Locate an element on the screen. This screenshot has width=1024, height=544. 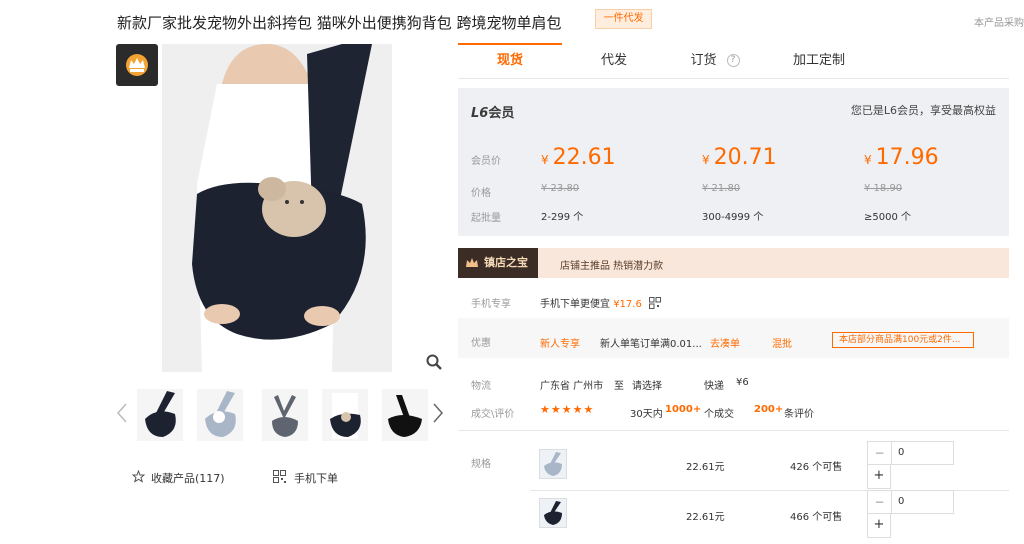
member-level: L6会员 is located at coordinates (492, 111).